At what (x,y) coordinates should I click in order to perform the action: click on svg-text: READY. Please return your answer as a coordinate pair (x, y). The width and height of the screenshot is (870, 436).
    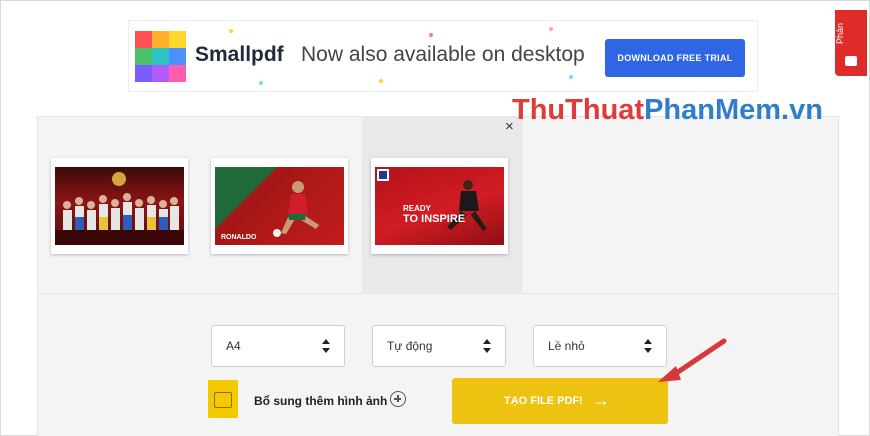
    Looking at the image, I should click on (417, 208).